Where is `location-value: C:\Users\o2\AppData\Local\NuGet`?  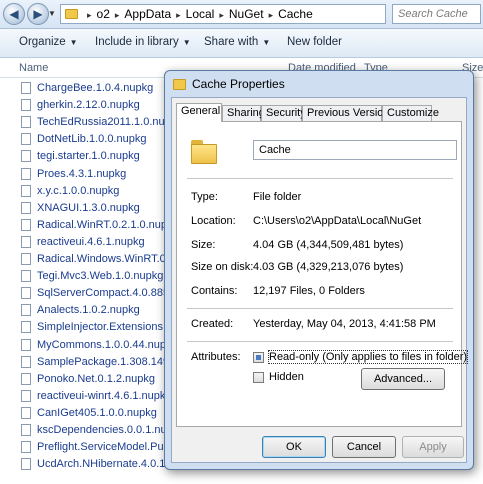 location-value: C:\Users\o2\AppData\Local\NuGet is located at coordinates (337, 221).